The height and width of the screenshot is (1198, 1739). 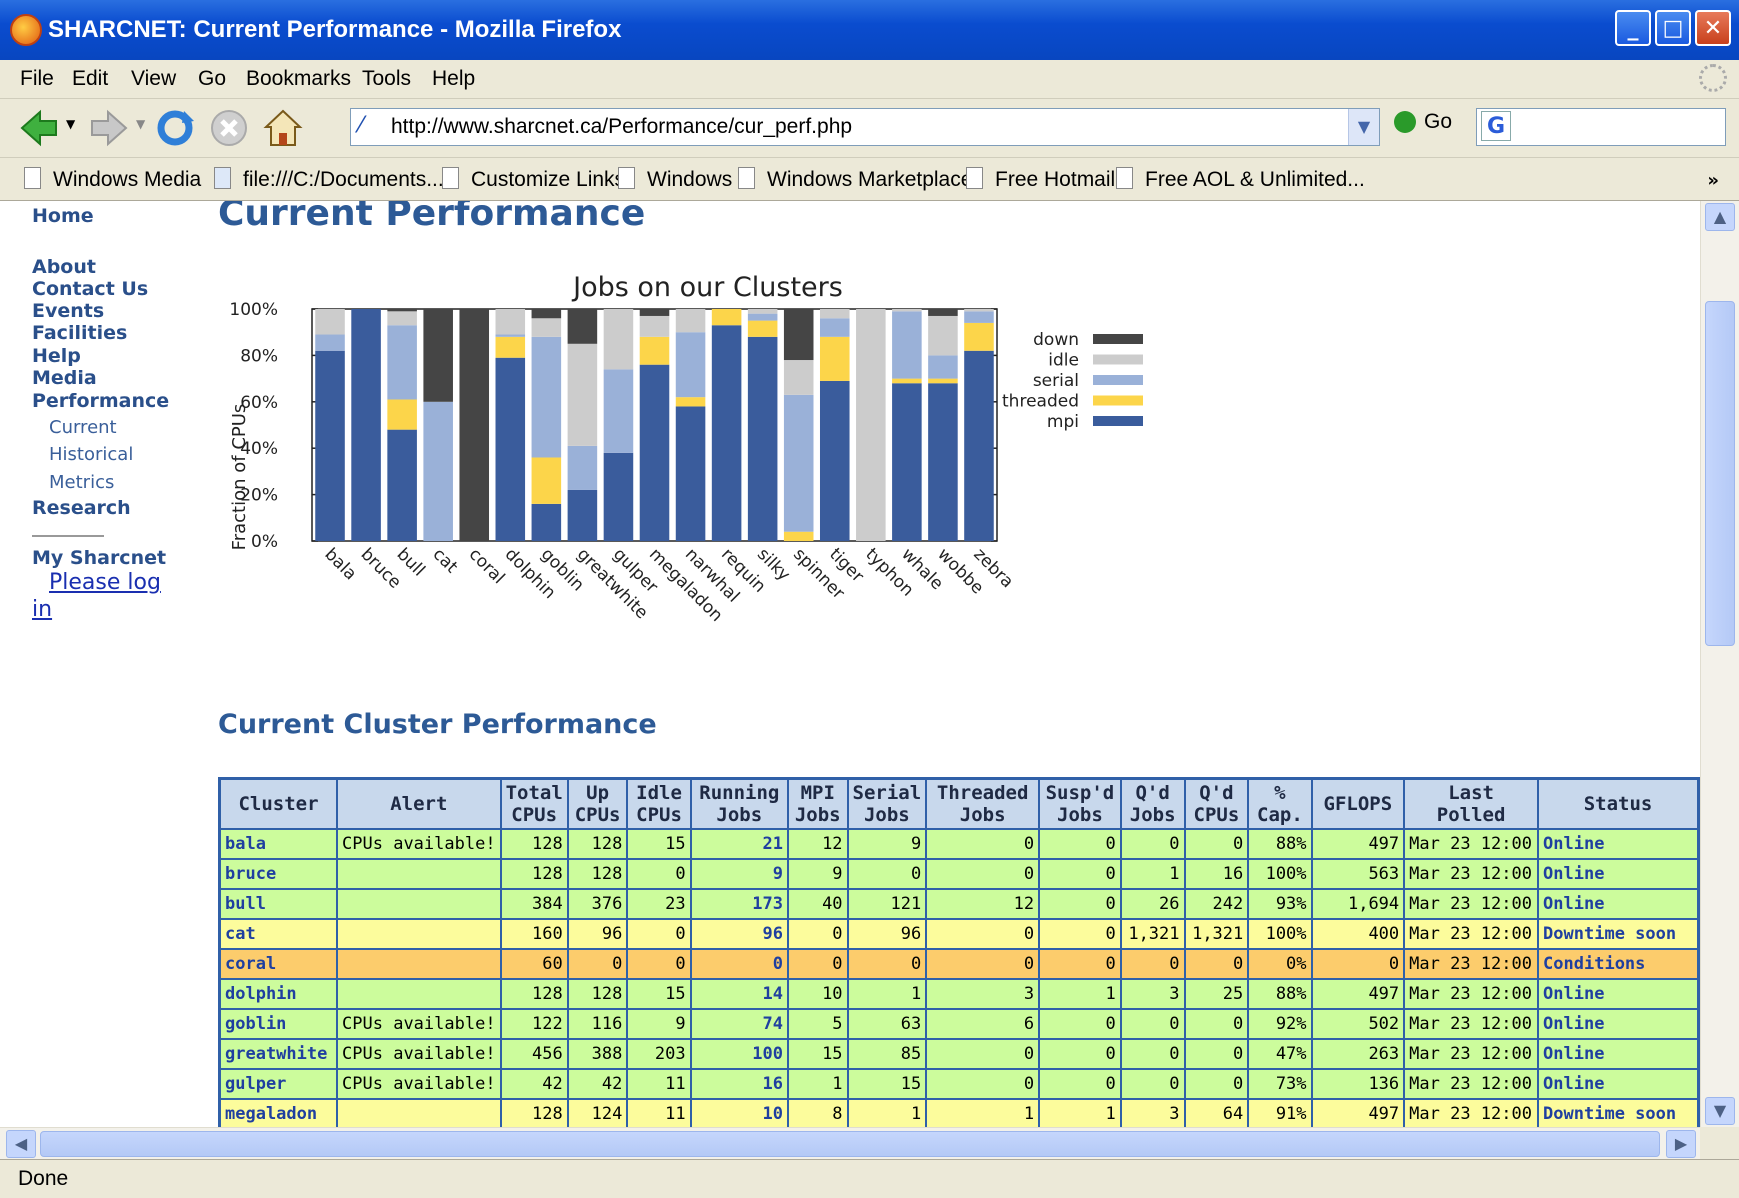 What do you see at coordinates (39, 128) in the screenshot?
I see `back-icon` at bounding box center [39, 128].